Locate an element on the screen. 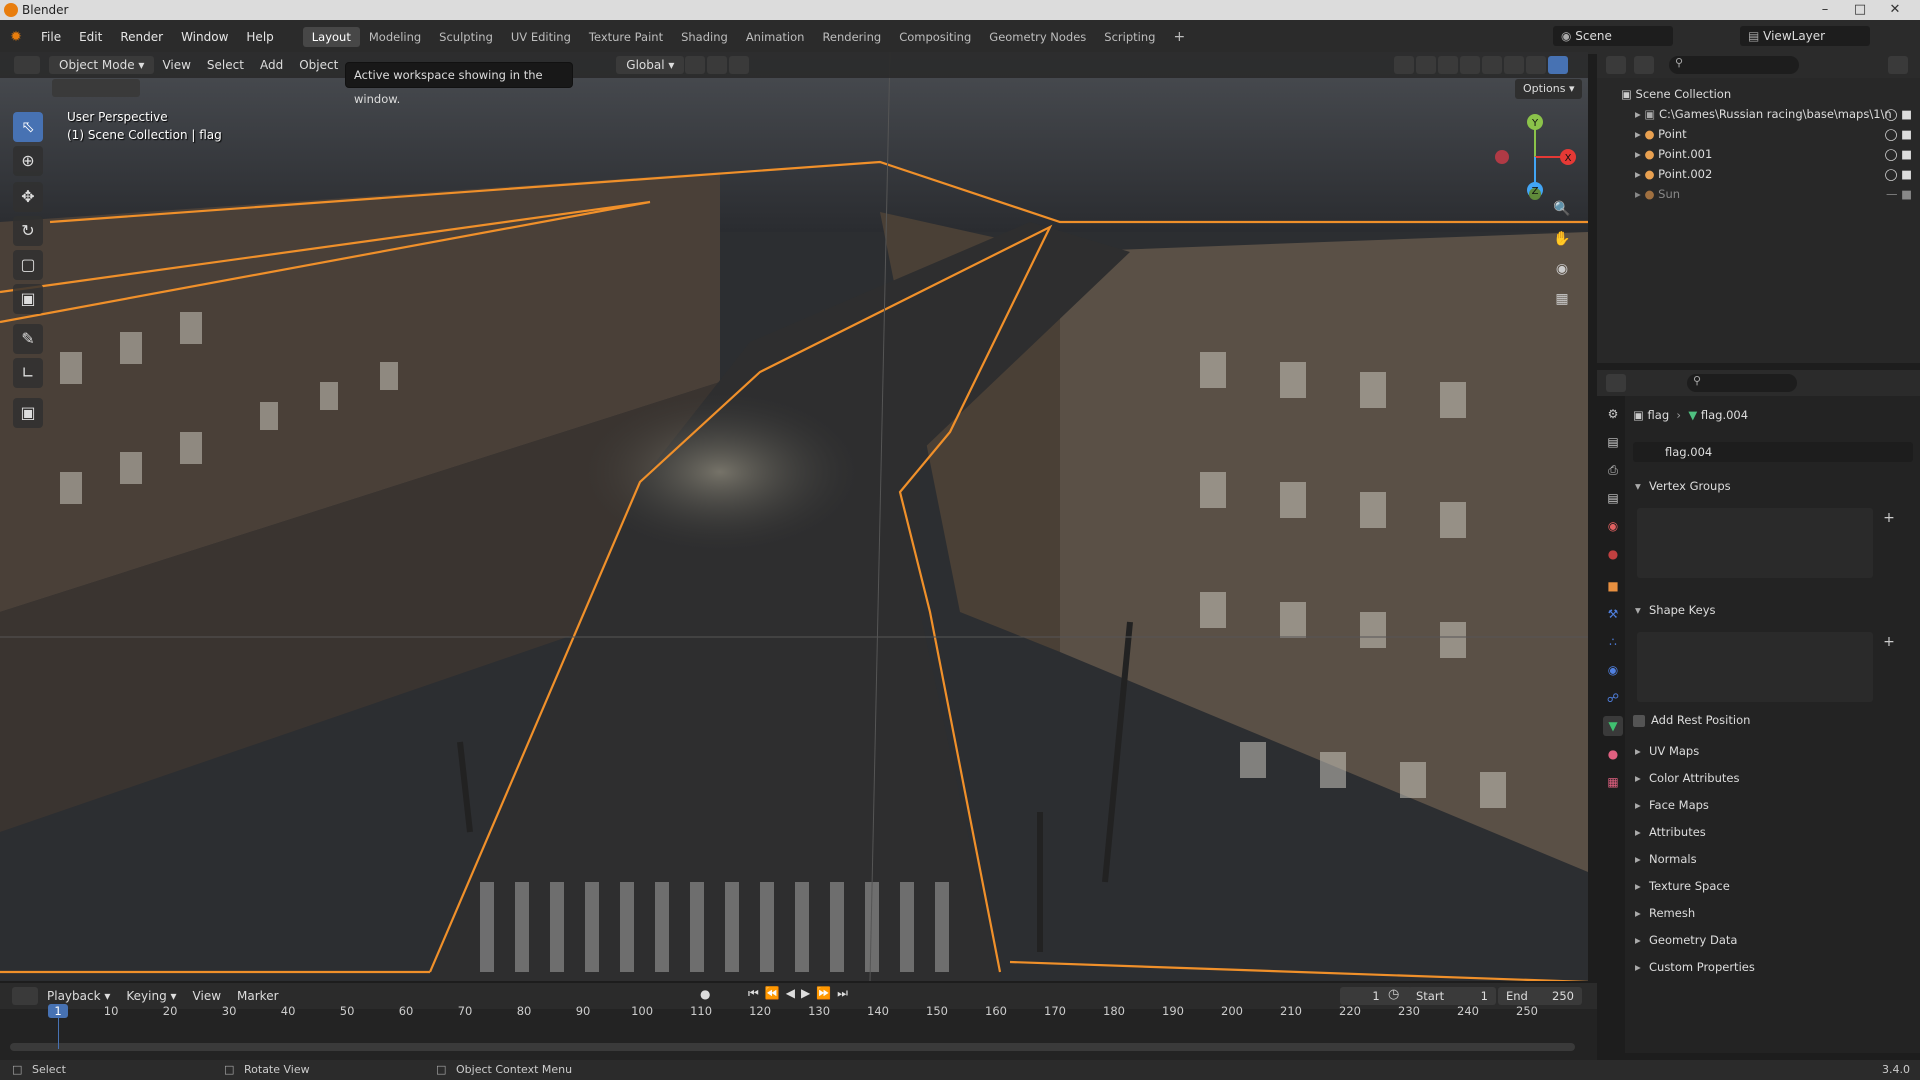 The image size is (1920, 1080). scene-tab-icon: ◉ is located at coordinates (1613, 526).